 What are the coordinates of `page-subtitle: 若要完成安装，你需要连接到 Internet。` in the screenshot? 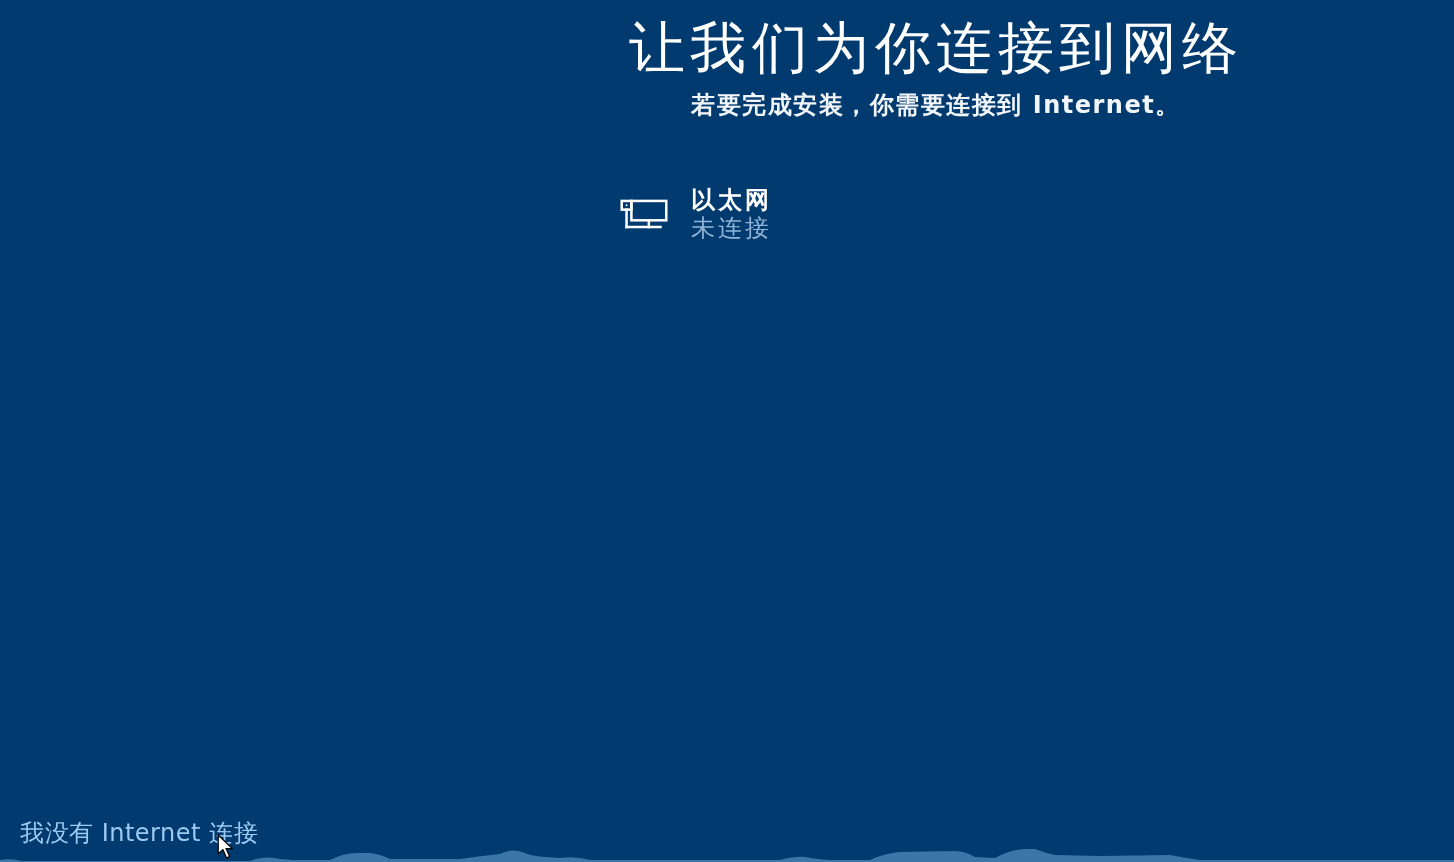 It's located at (936, 106).